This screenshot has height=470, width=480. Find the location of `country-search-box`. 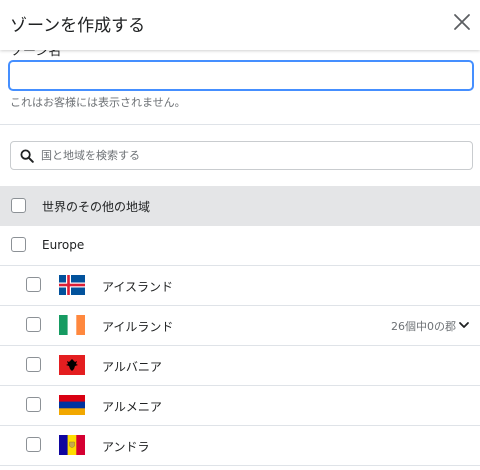

country-search-box is located at coordinates (241, 155).